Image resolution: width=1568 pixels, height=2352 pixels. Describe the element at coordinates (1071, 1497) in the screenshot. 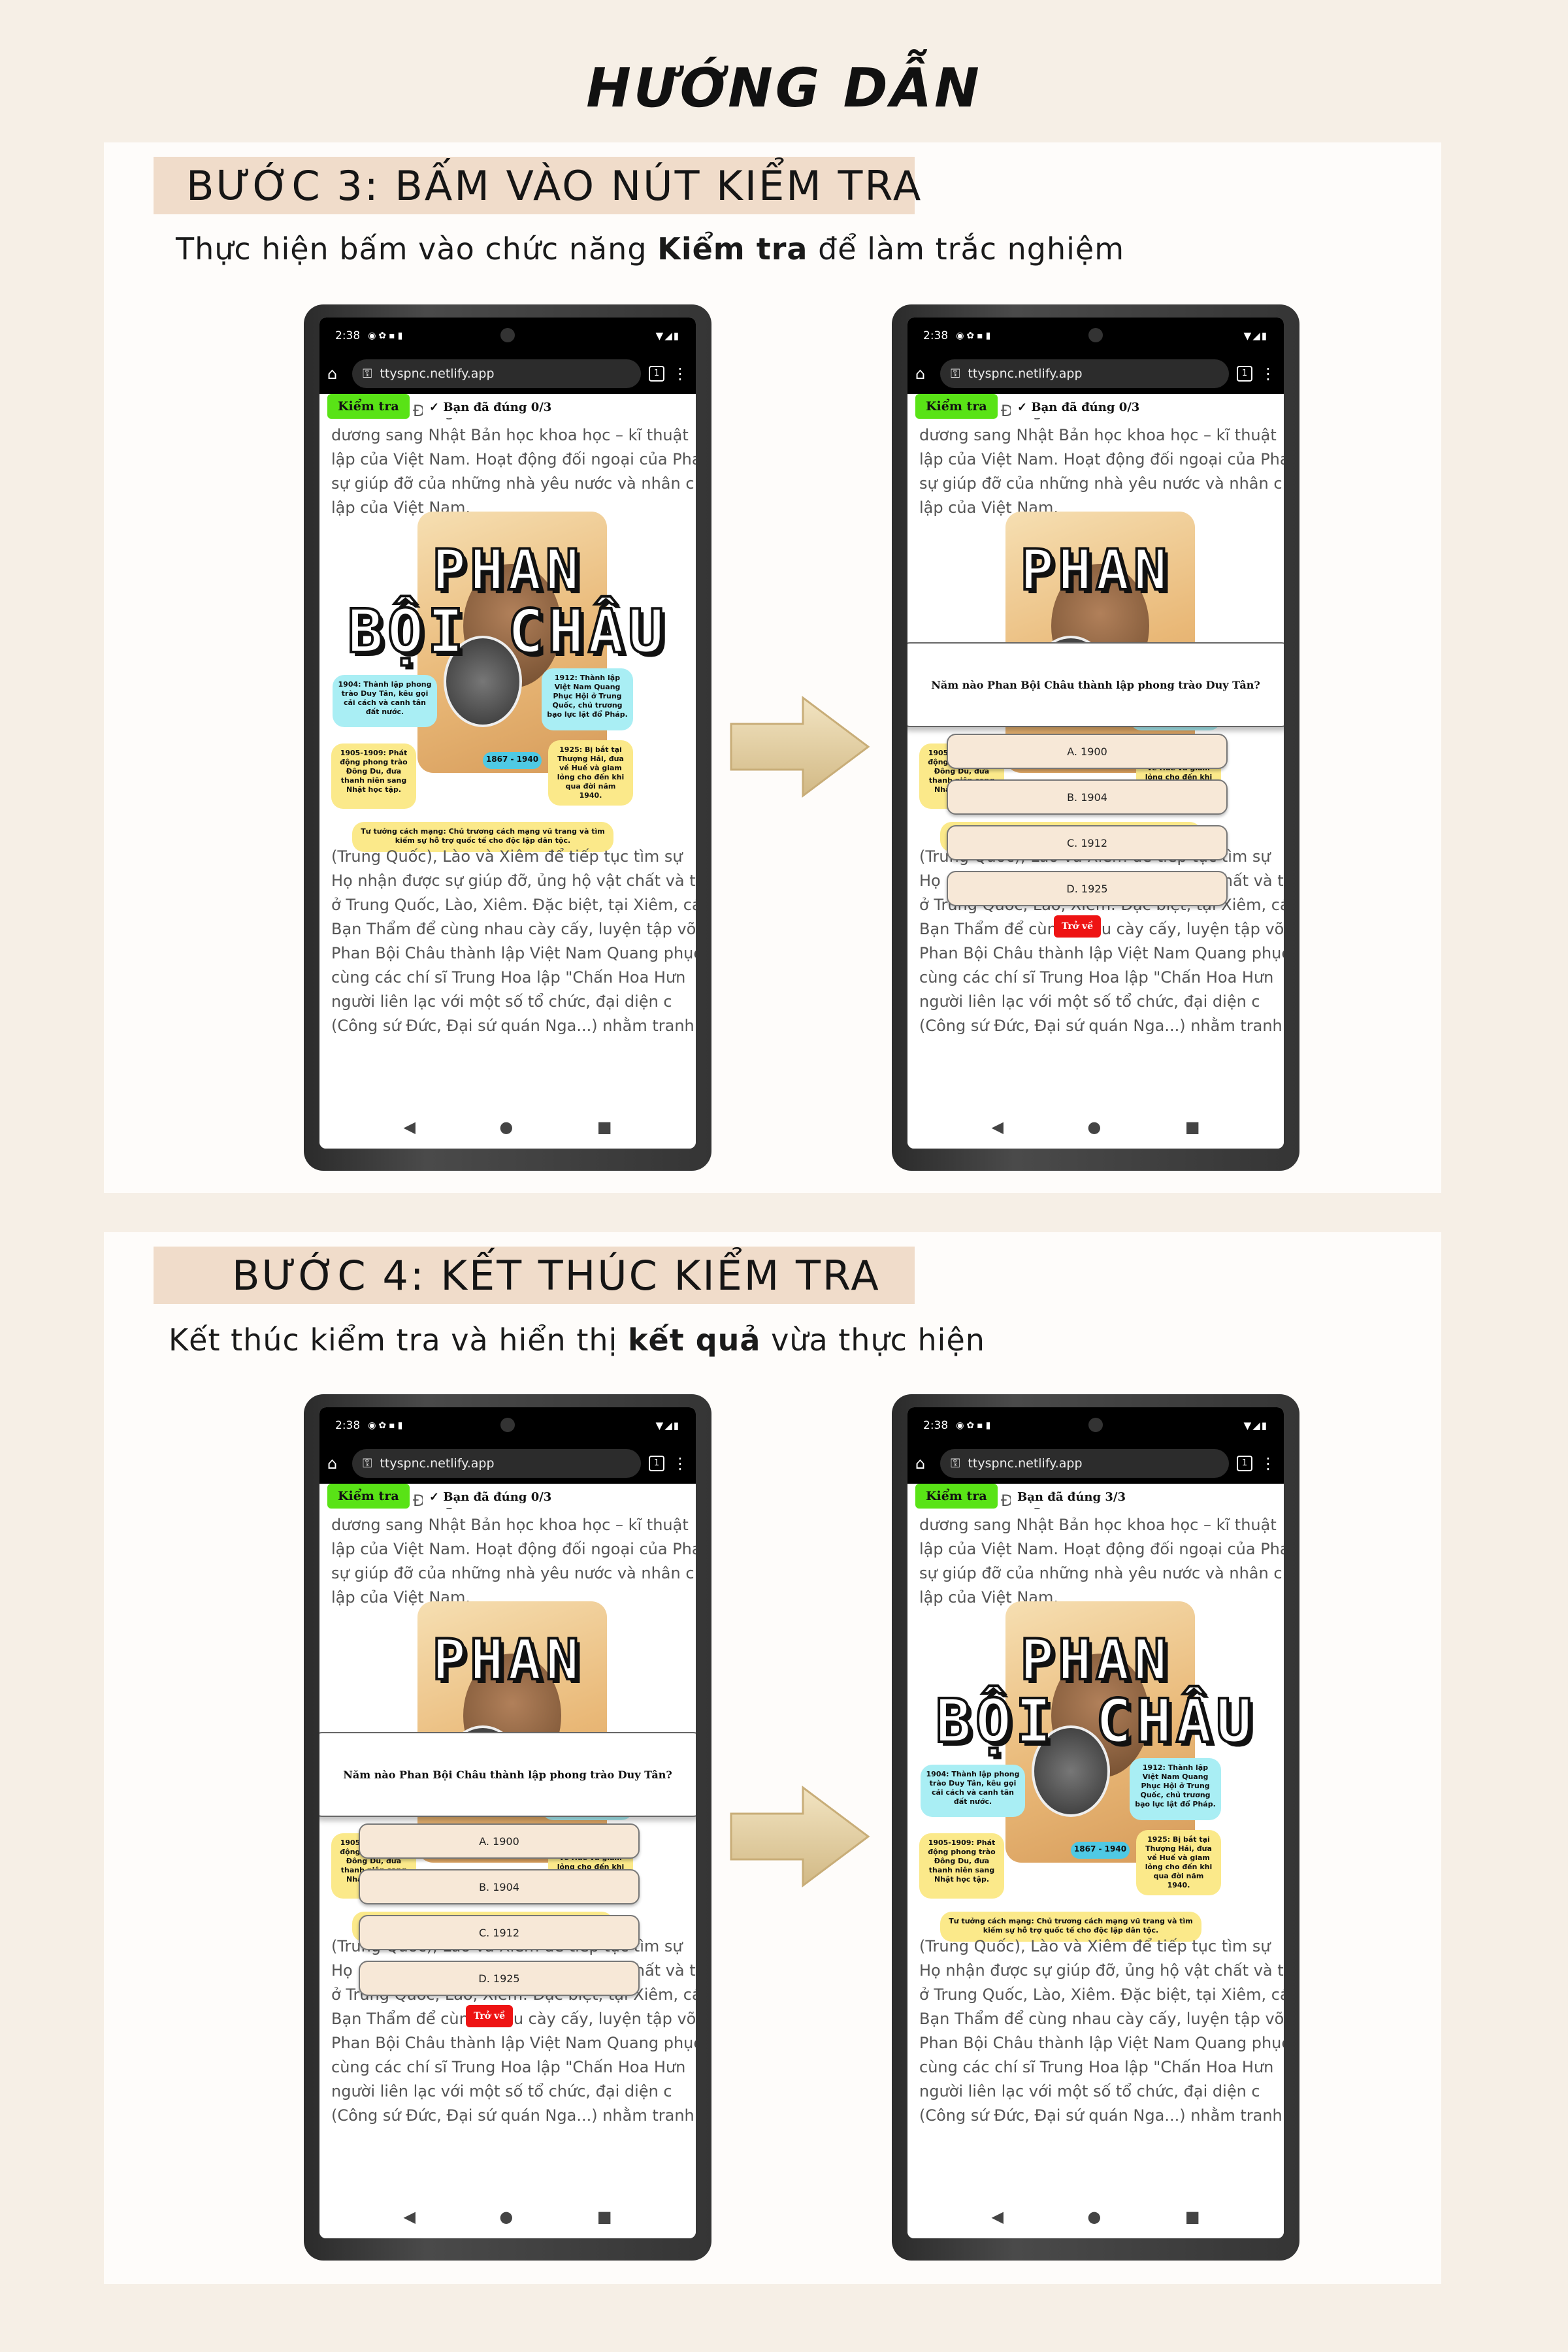

I see `score-label: Bạn đã đúng 3/3` at that location.